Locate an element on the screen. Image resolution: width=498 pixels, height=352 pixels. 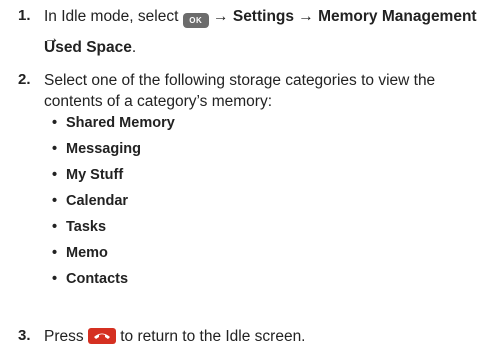
step-1-intro: In Idle mode, select is located at coordinates (111, 16).